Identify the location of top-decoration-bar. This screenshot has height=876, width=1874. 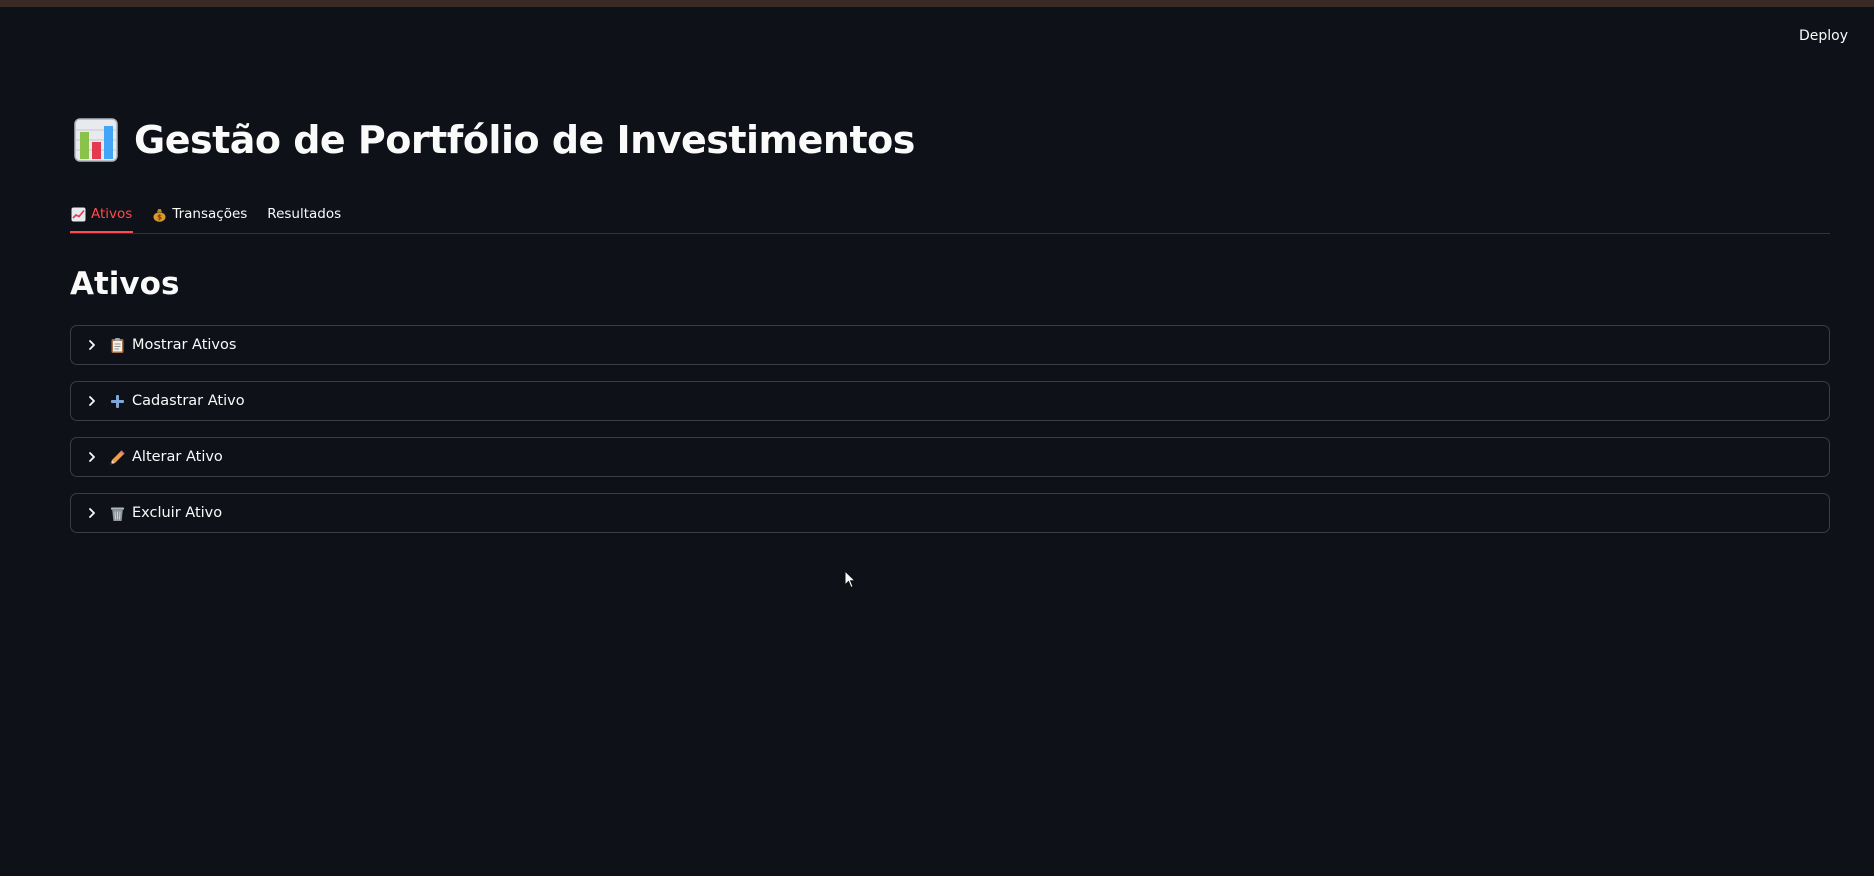
(937, 3).